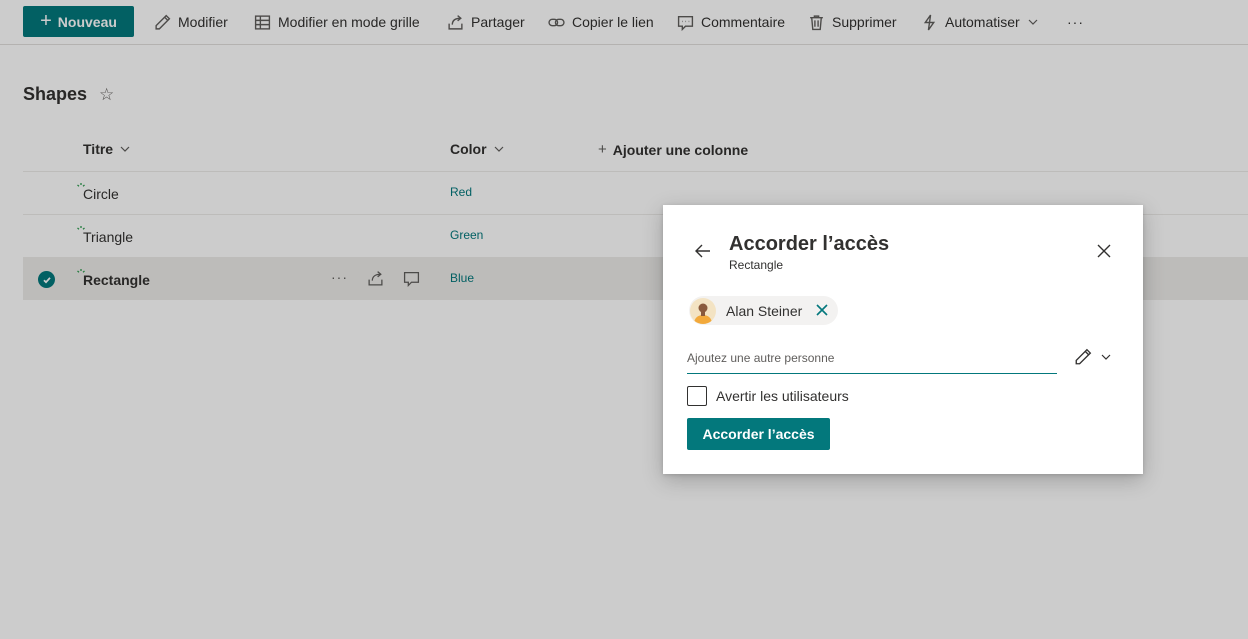 The height and width of the screenshot is (639, 1248). I want to click on notify-users-label: Avertir les utilisateurs, so click(782, 396).